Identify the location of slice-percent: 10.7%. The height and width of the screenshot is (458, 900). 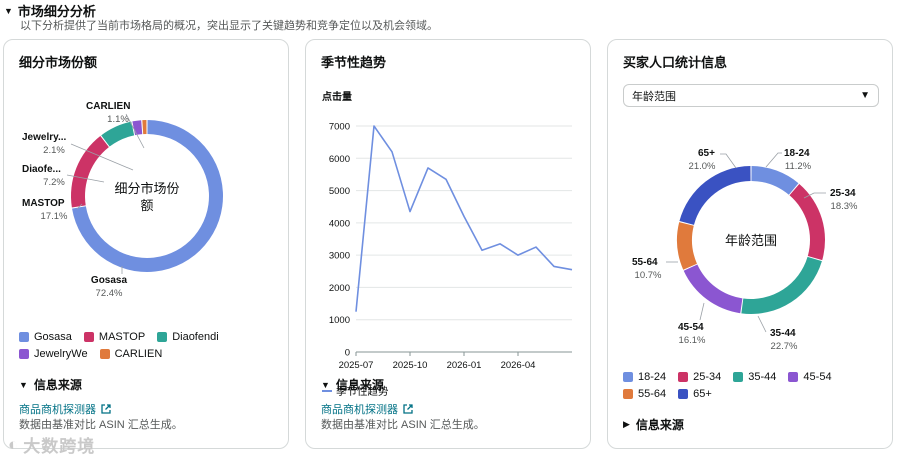
(648, 275).